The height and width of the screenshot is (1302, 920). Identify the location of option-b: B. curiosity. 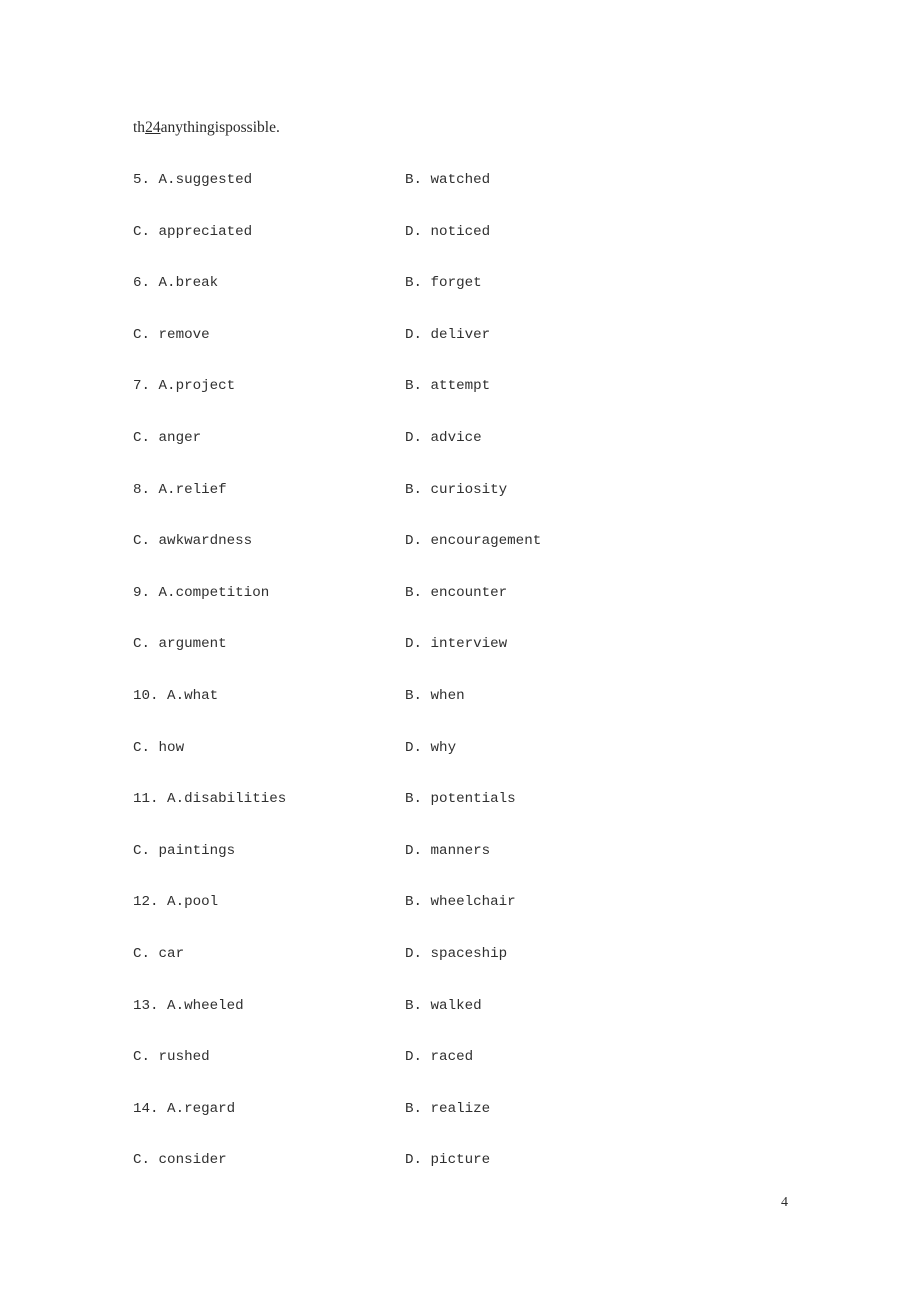
(456, 490).